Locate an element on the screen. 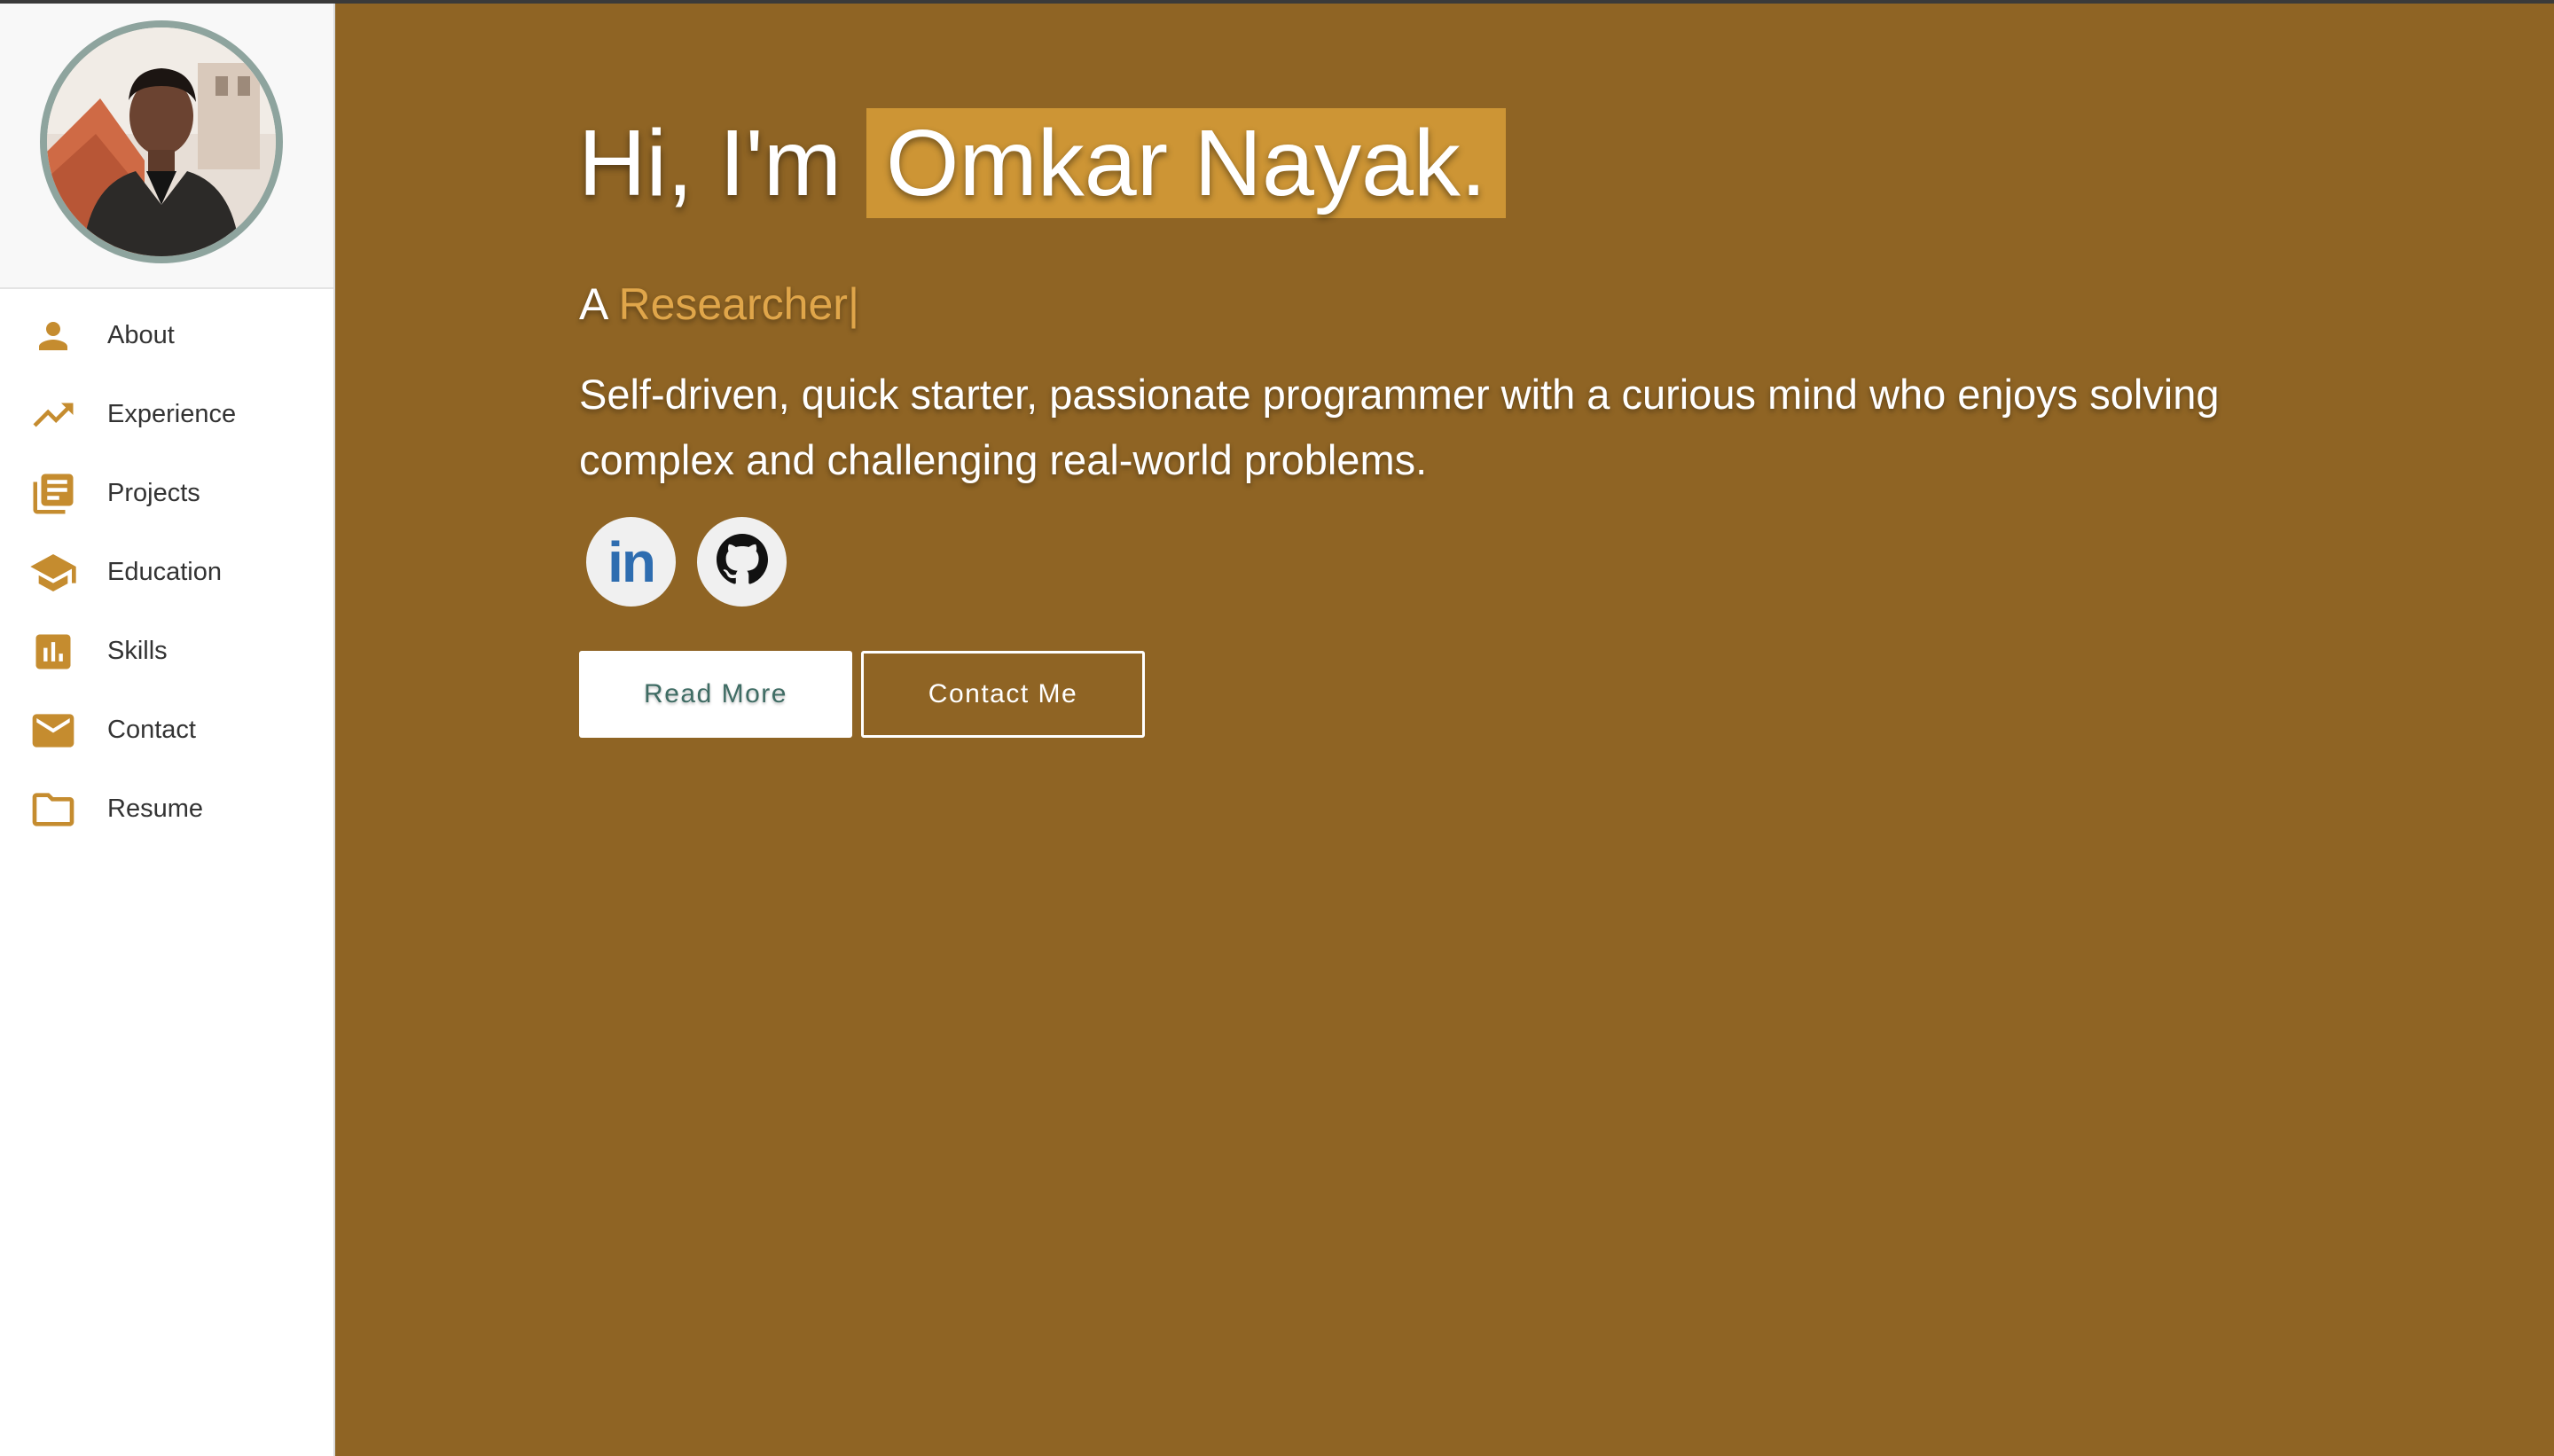  sidebar-item-education: Education is located at coordinates (166, 572).